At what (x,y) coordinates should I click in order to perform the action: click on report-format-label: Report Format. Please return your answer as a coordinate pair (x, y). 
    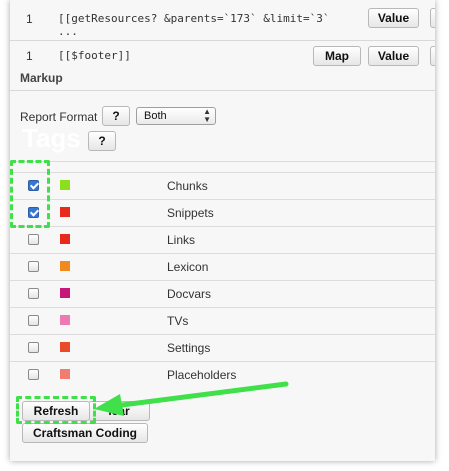
    Looking at the image, I should click on (59, 117).